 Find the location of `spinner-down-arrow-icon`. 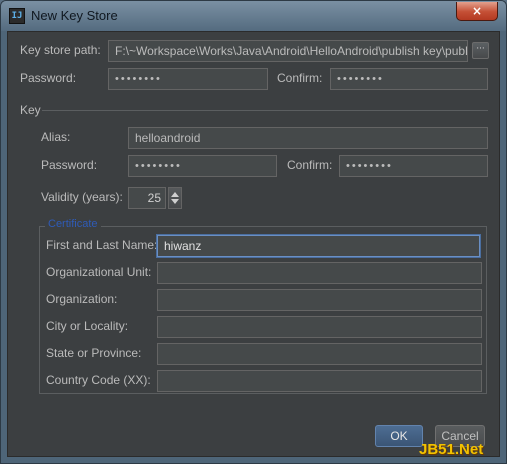

spinner-down-arrow-icon is located at coordinates (175, 201).